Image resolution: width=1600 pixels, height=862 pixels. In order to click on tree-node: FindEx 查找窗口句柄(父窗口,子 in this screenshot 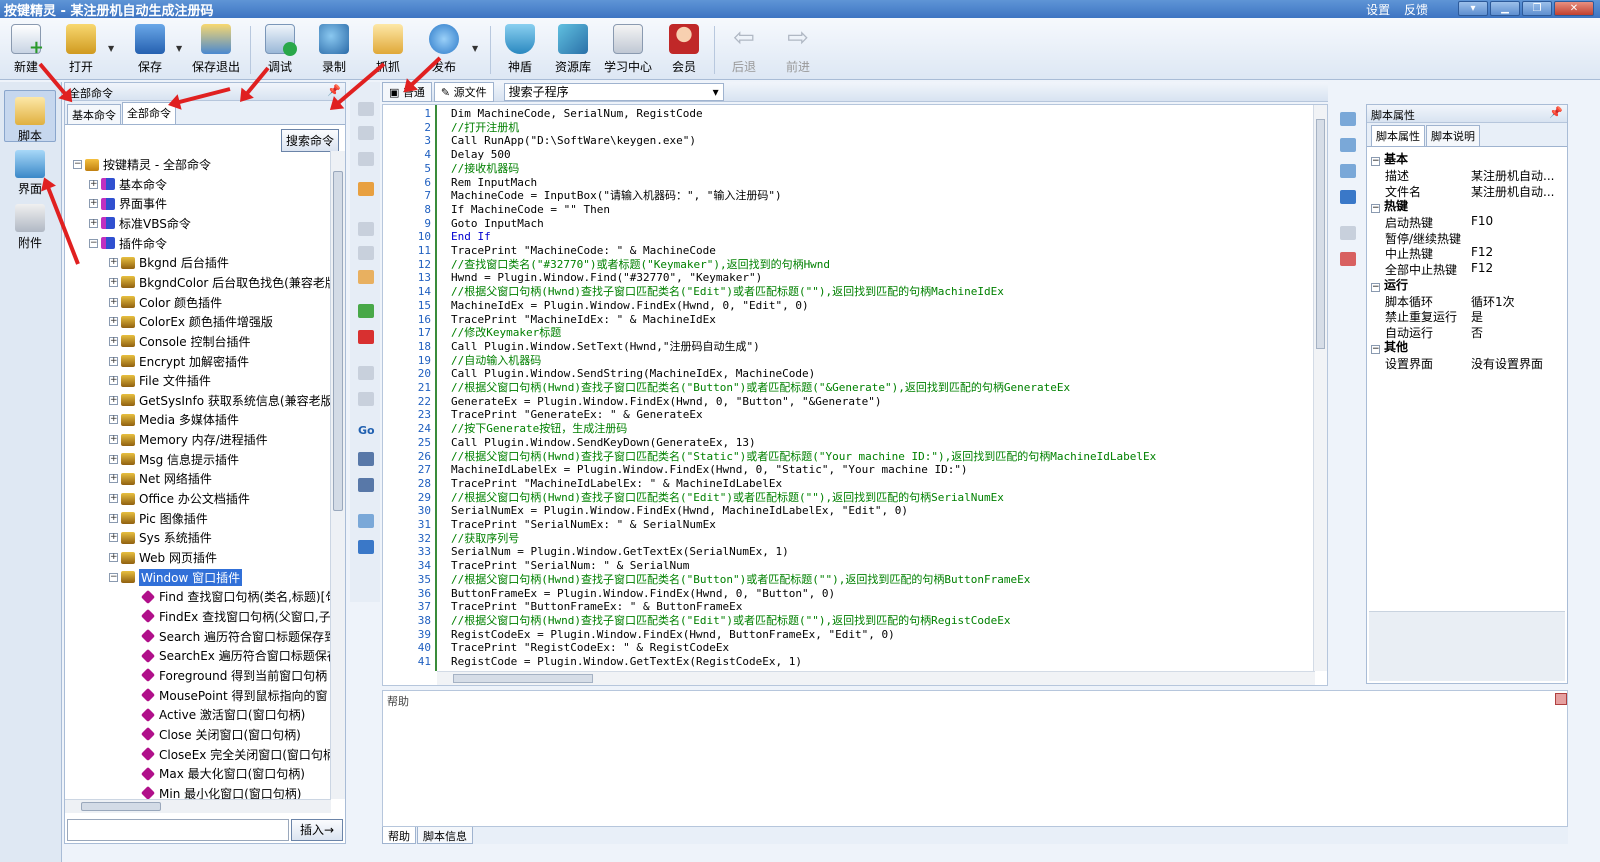, I will do `click(236, 616)`.